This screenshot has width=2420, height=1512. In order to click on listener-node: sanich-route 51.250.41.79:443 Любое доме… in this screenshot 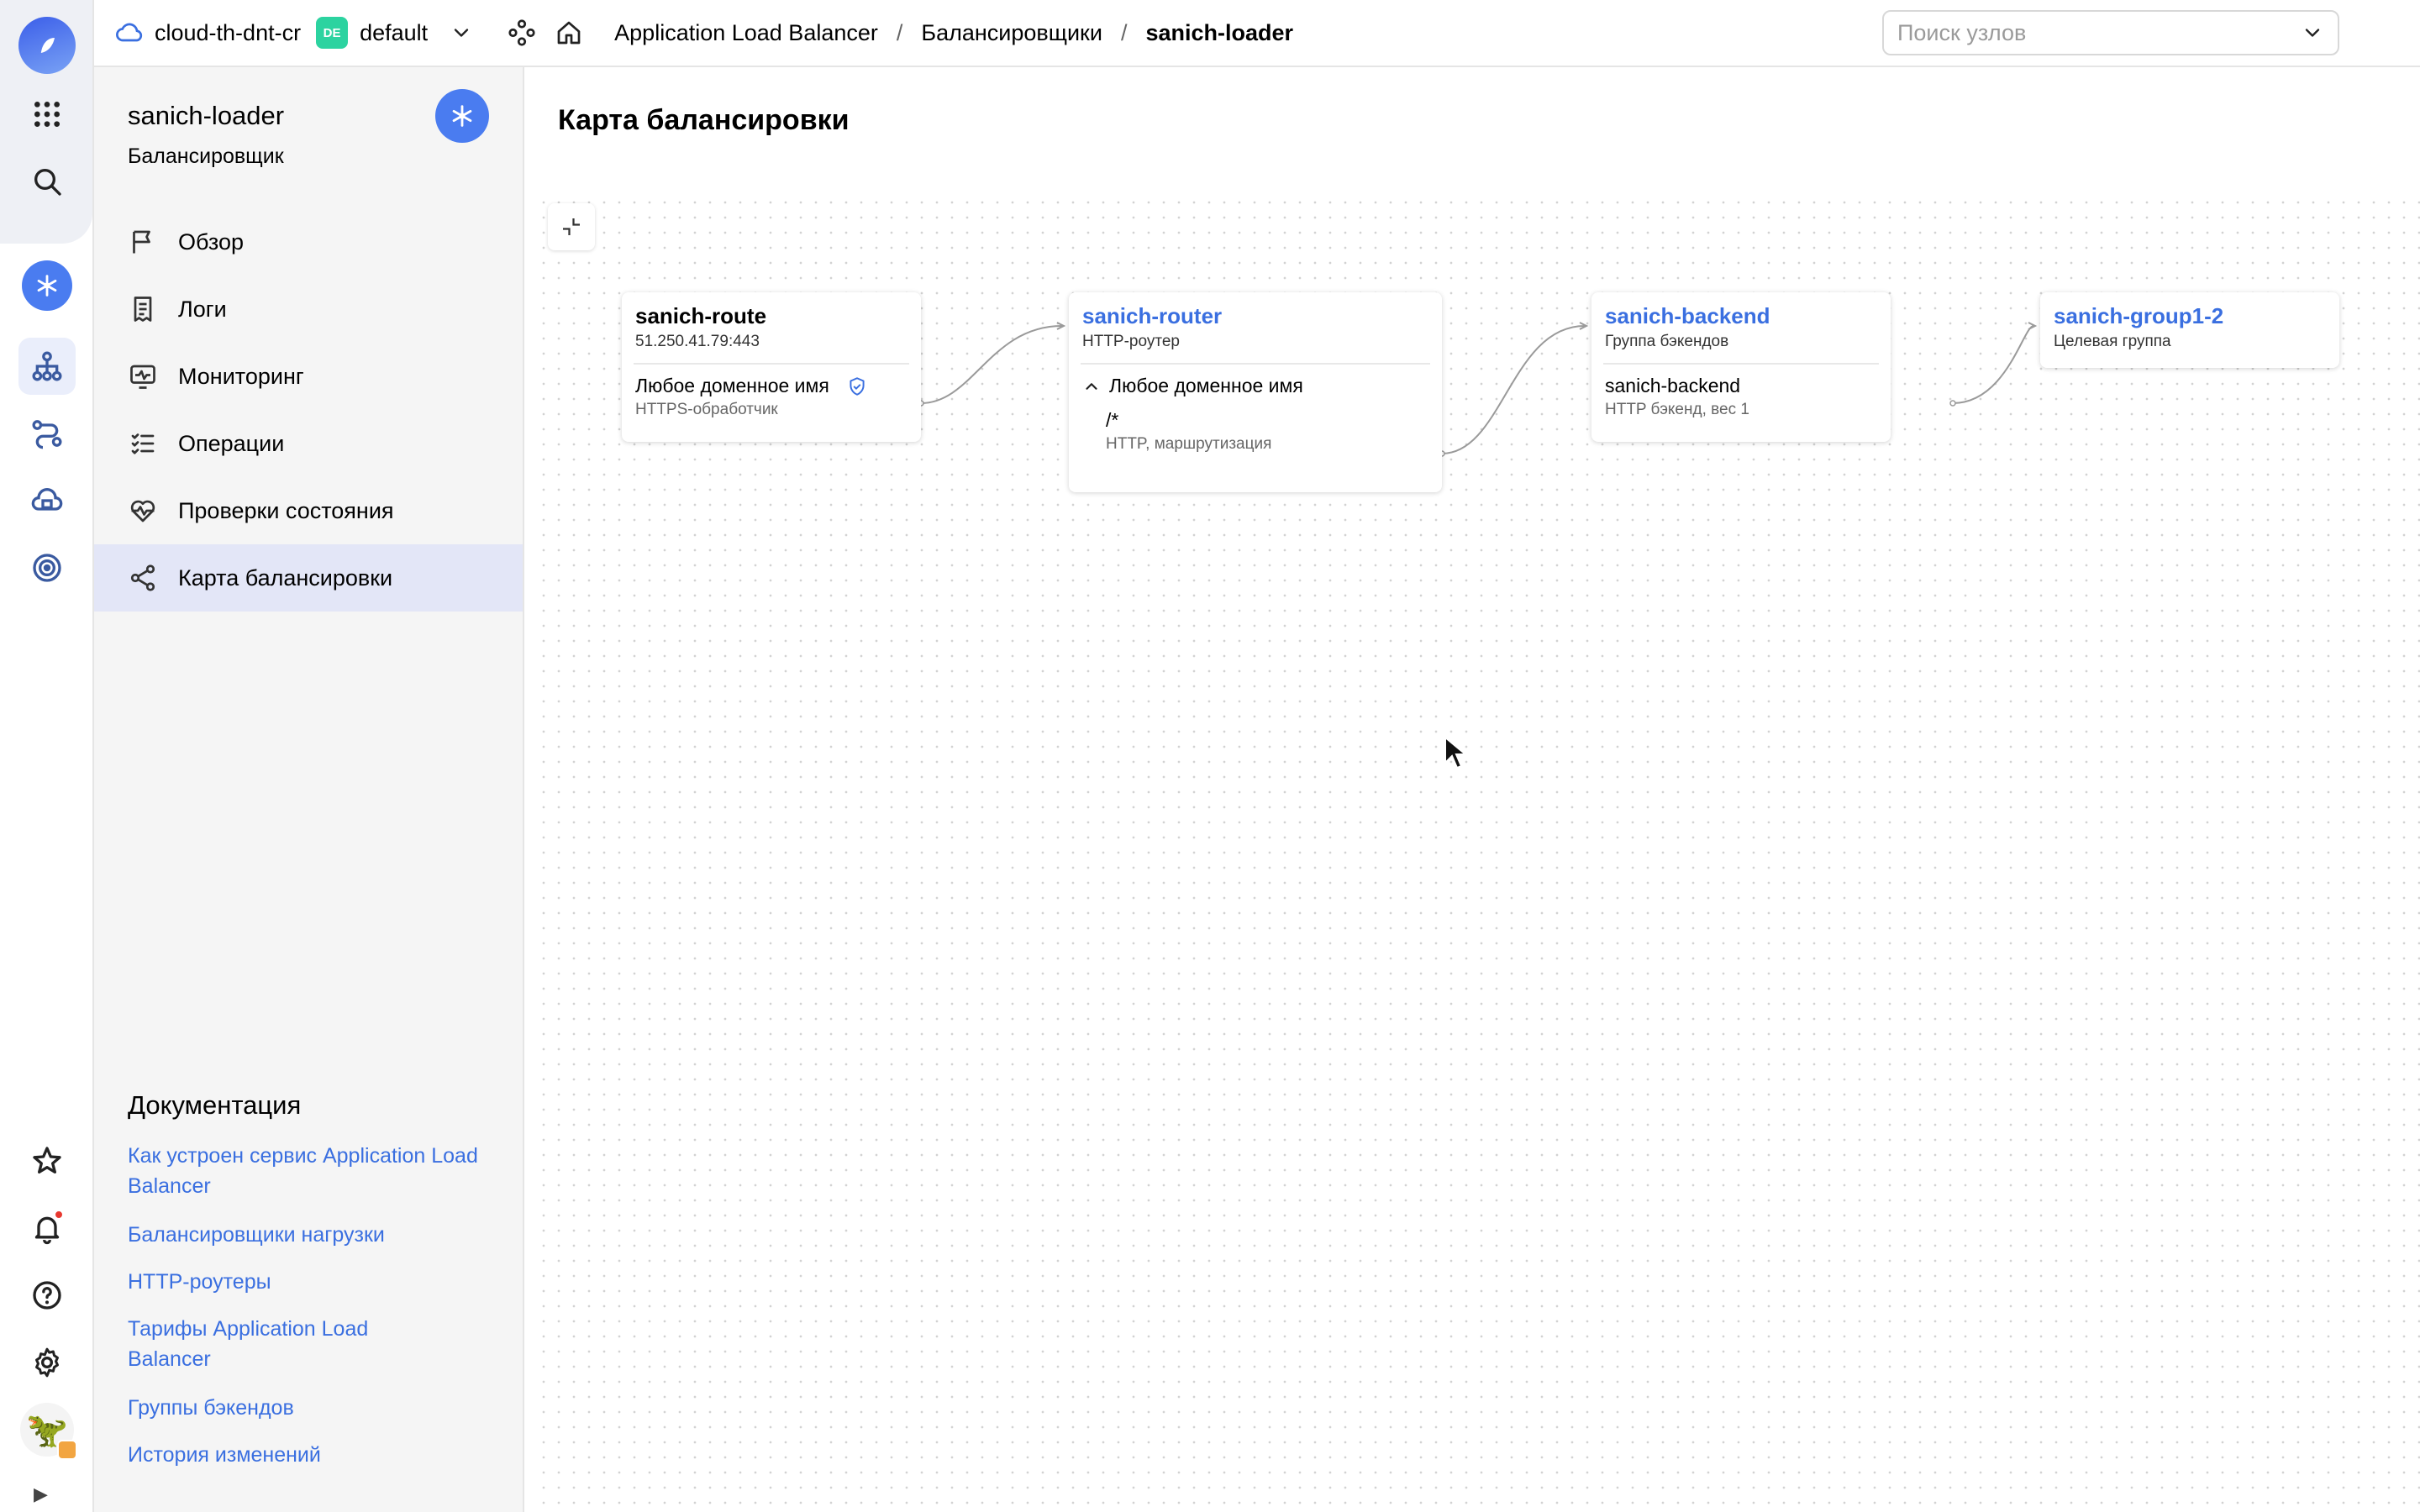, I will do `click(771, 367)`.